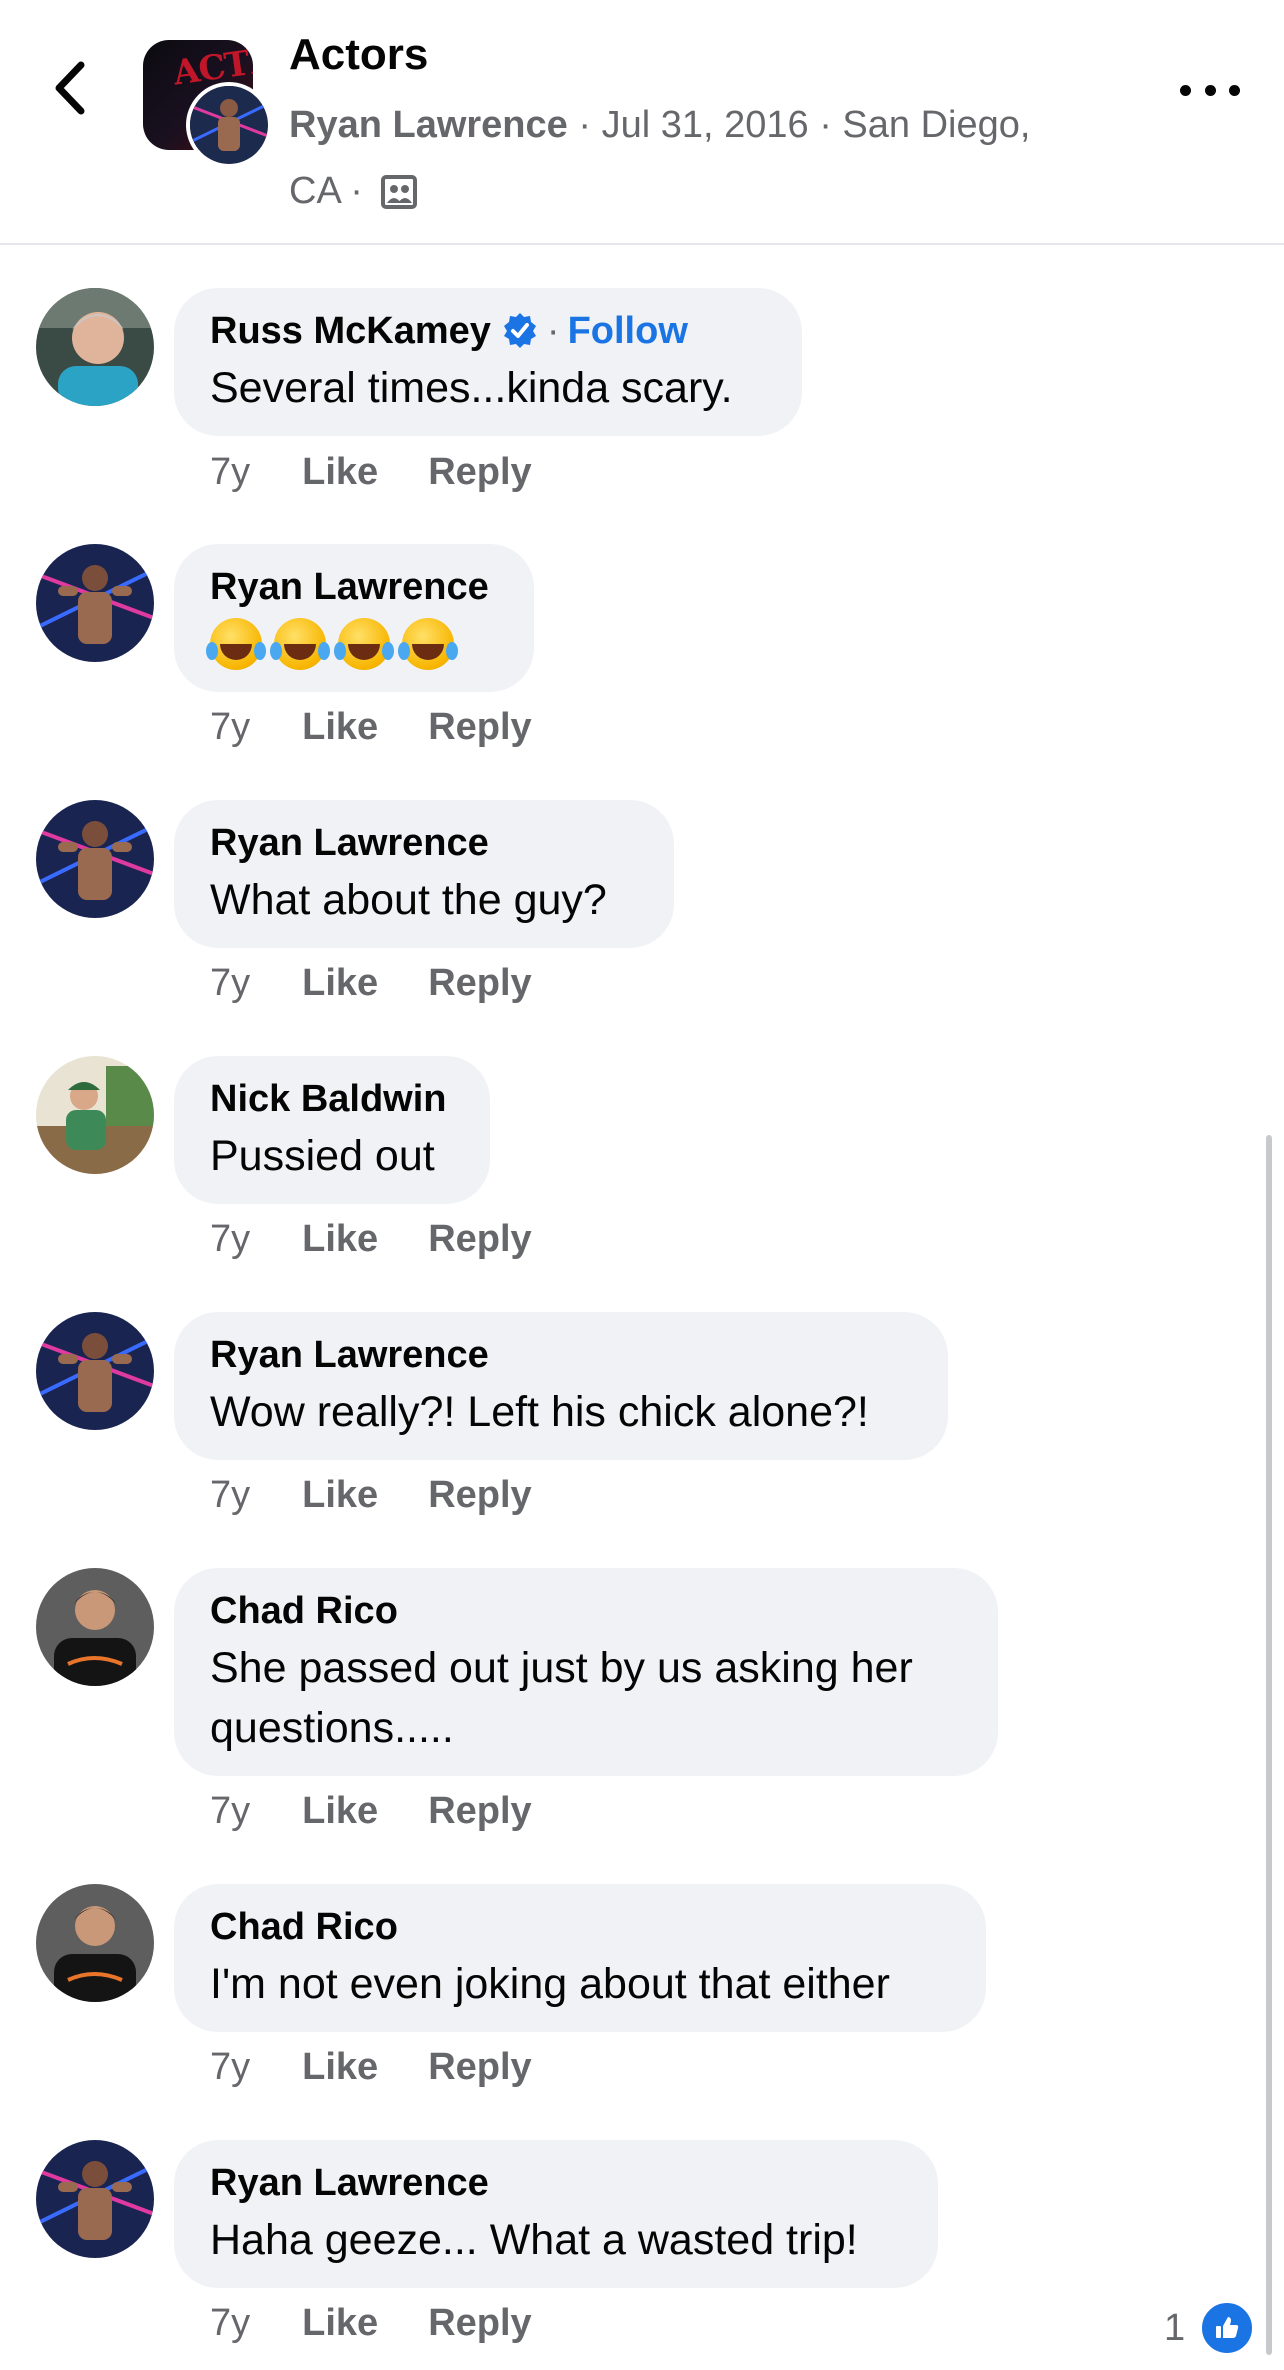 Image resolution: width=1284 pixels, height=2370 pixels. Describe the element at coordinates (1210, 90) in the screenshot. I see `more-options-button` at that location.